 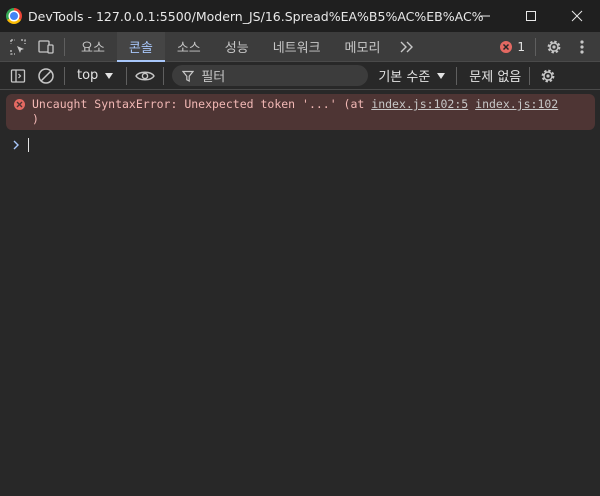 I want to click on context-selector: top, so click(x=95, y=75).